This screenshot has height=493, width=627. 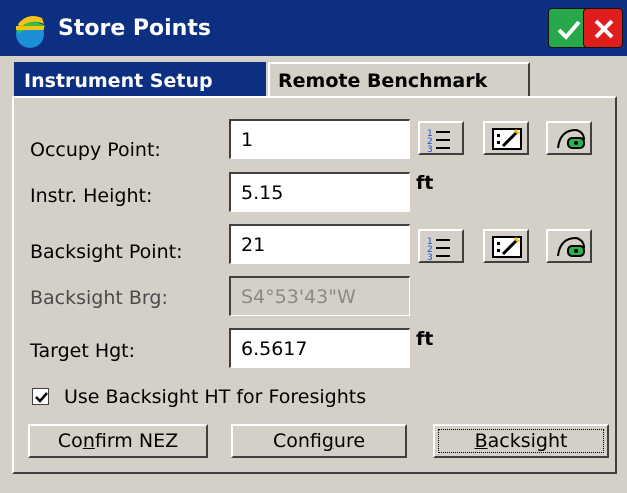 I want to click on backsight-label-mnemonic: B, so click(x=481, y=441).